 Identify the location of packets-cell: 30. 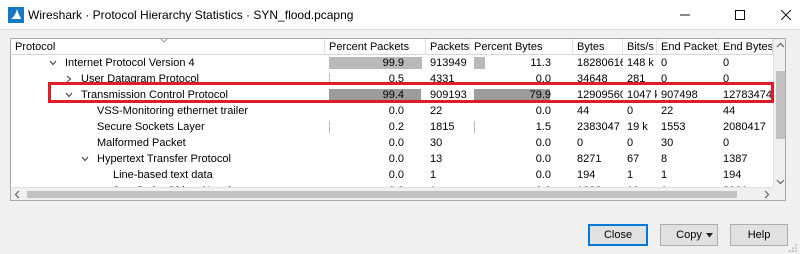
(436, 143).